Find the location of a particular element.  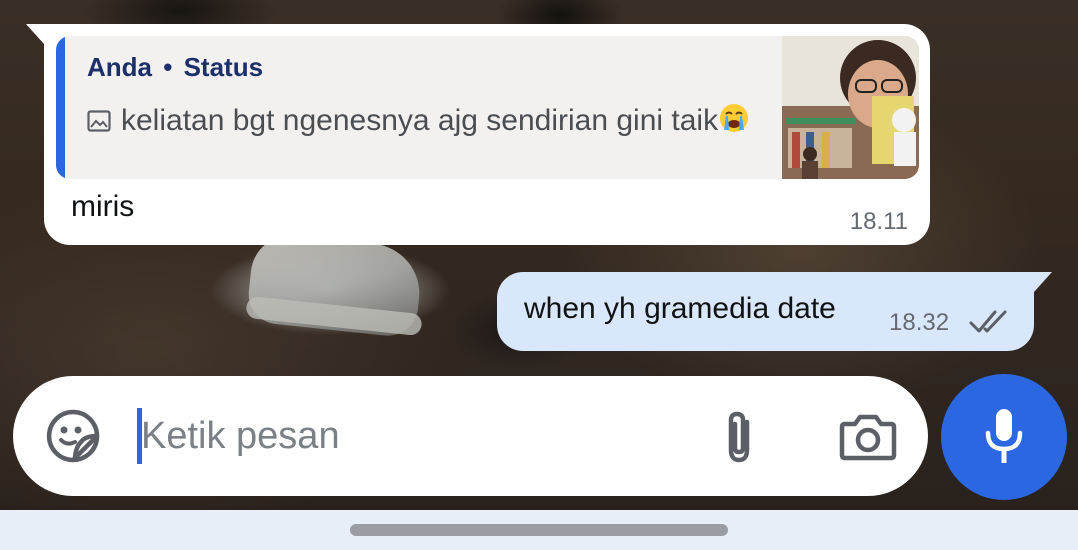

system-navigation-bar is located at coordinates (539, 530).